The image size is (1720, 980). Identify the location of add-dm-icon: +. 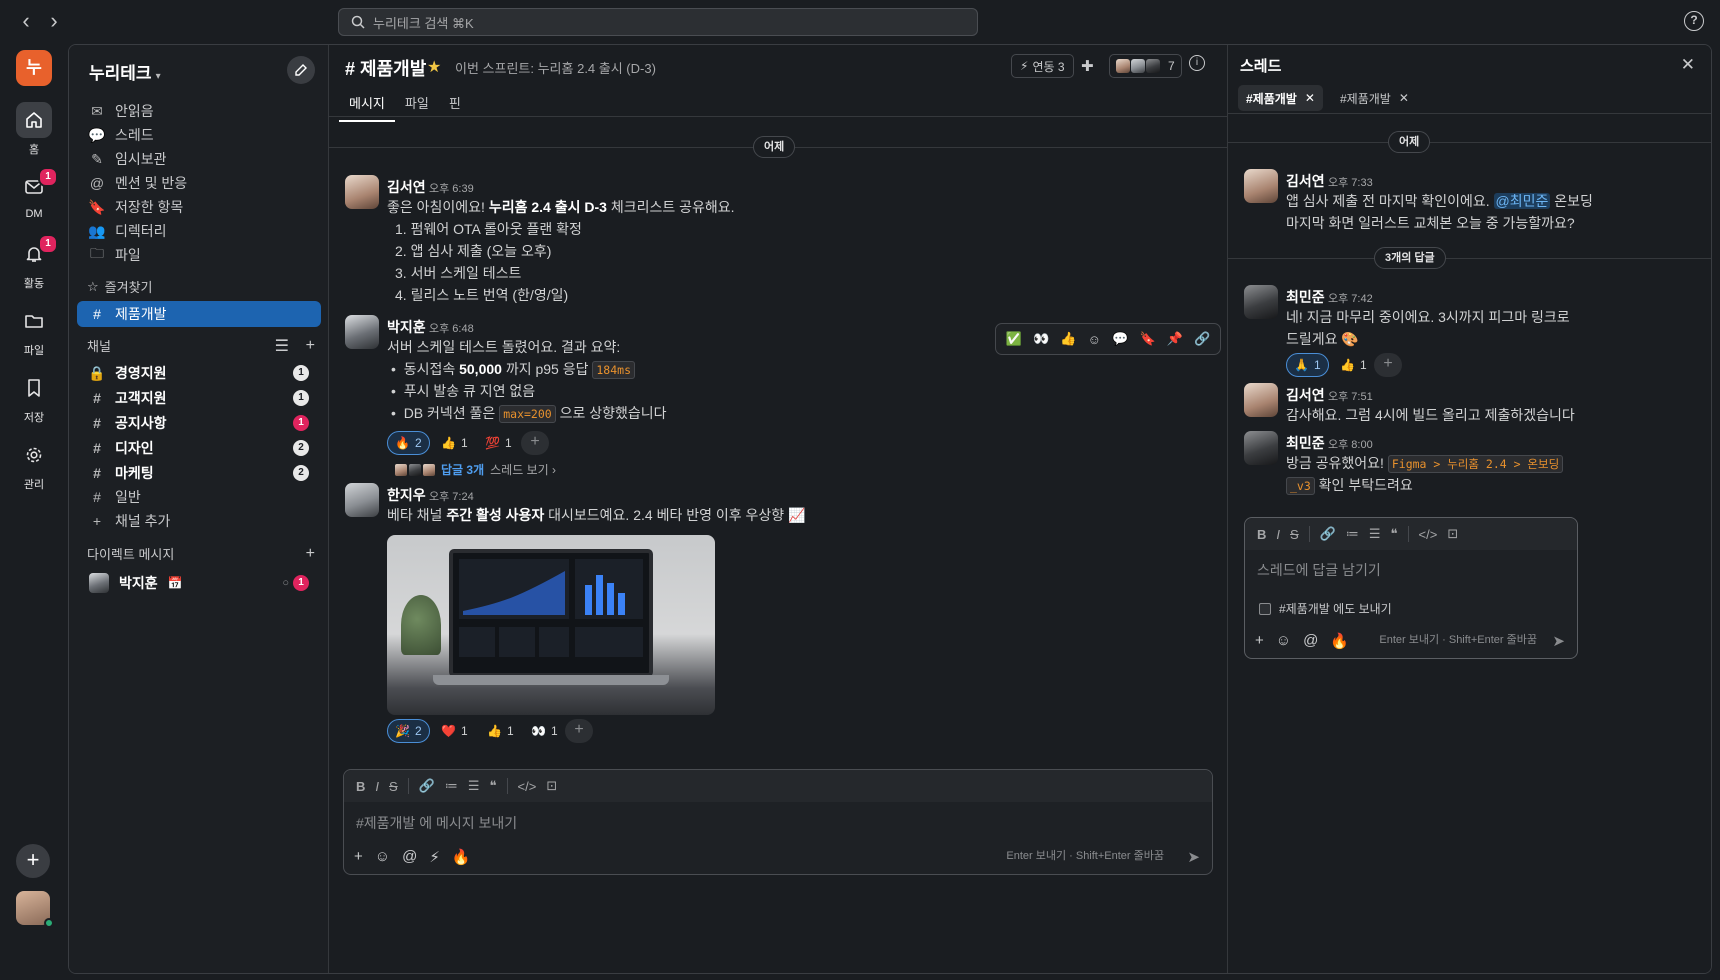
(310, 554).